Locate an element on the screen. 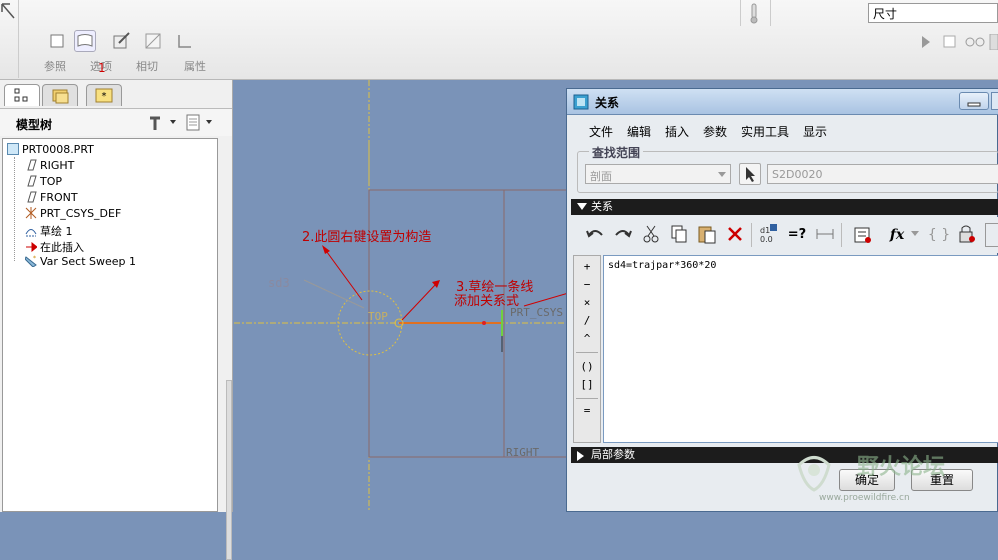 The image size is (998, 560). brackets-button: { } is located at coordinates (939, 235).